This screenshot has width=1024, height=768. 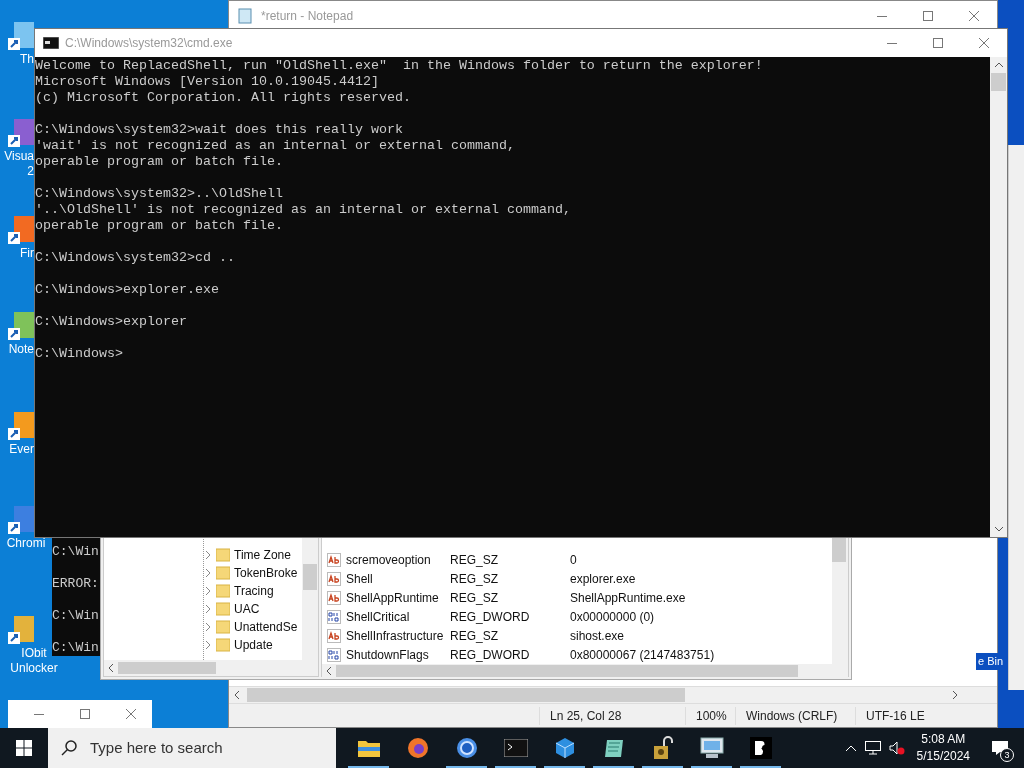 What do you see at coordinates (303, 210) in the screenshot?
I see `console-line: '..\OldShell' is not recognized as an internal or external command,` at bounding box center [303, 210].